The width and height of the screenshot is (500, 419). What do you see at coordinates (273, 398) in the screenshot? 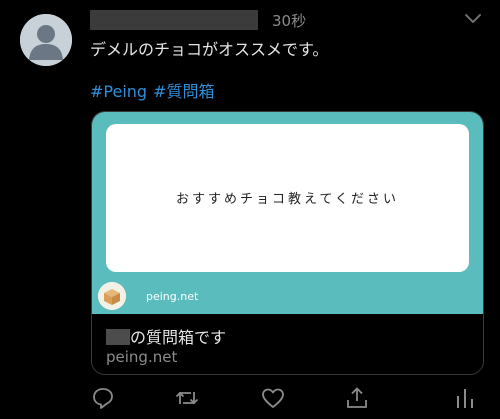
I see `like-icon` at bounding box center [273, 398].